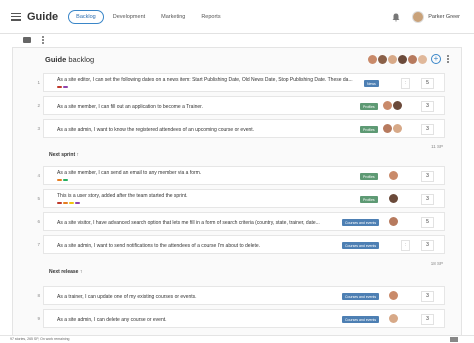  Describe the element at coordinates (86, 16) in the screenshot. I see `tab-backlog: Backlog` at that location.